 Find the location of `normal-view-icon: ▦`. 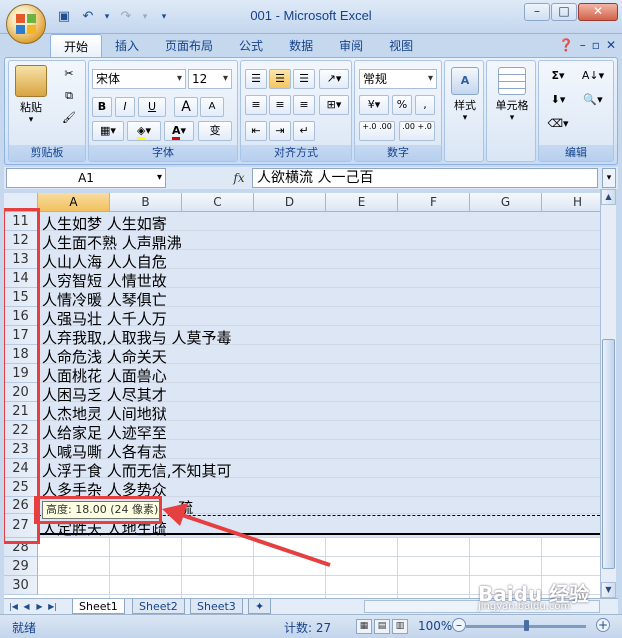

normal-view-icon: ▦ is located at coordinates (364, 626).